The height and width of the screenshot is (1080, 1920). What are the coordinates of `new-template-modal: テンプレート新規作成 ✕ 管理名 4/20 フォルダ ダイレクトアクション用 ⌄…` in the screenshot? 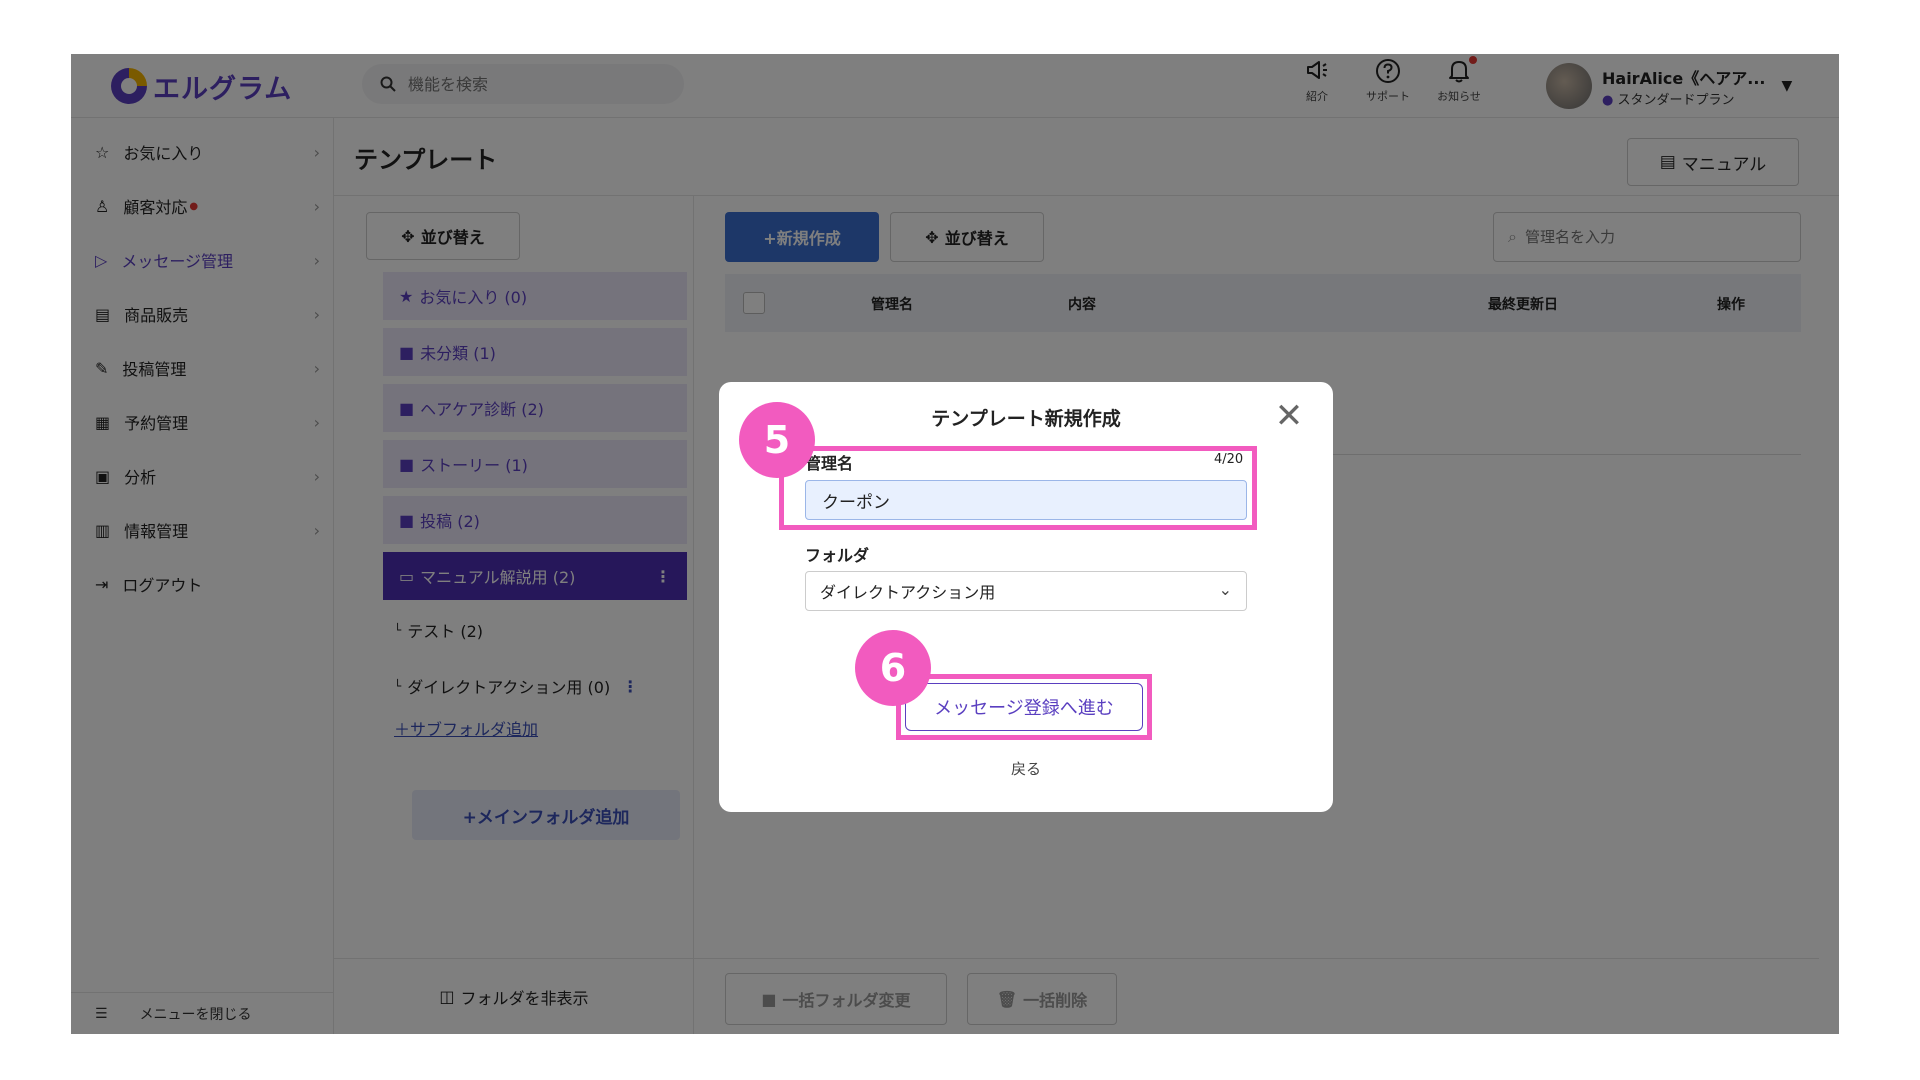 It's located at (1026, 597).